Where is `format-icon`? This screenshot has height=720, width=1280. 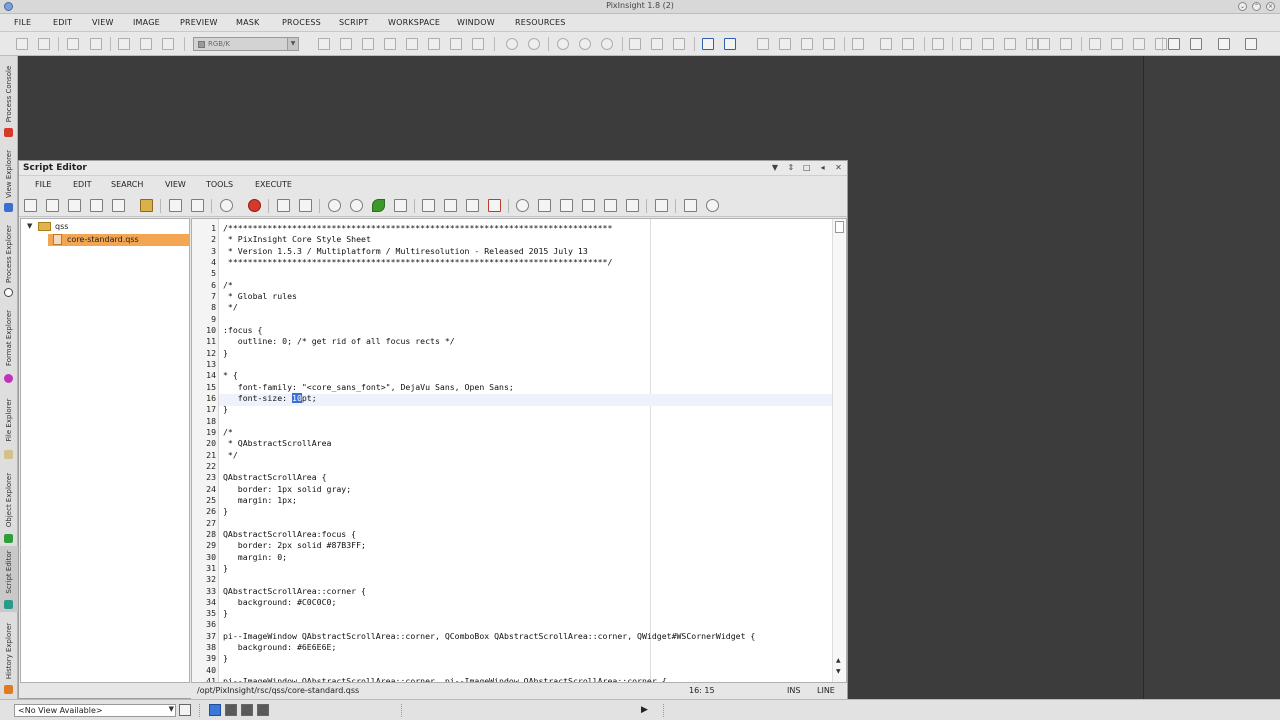
format-icon is located at coordinates (400, 205).